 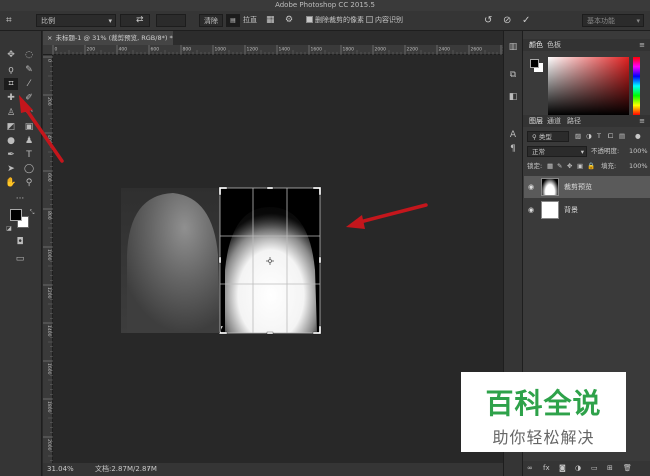 I want to click on tab-swatches: 色板, so click(x=554, y=45).